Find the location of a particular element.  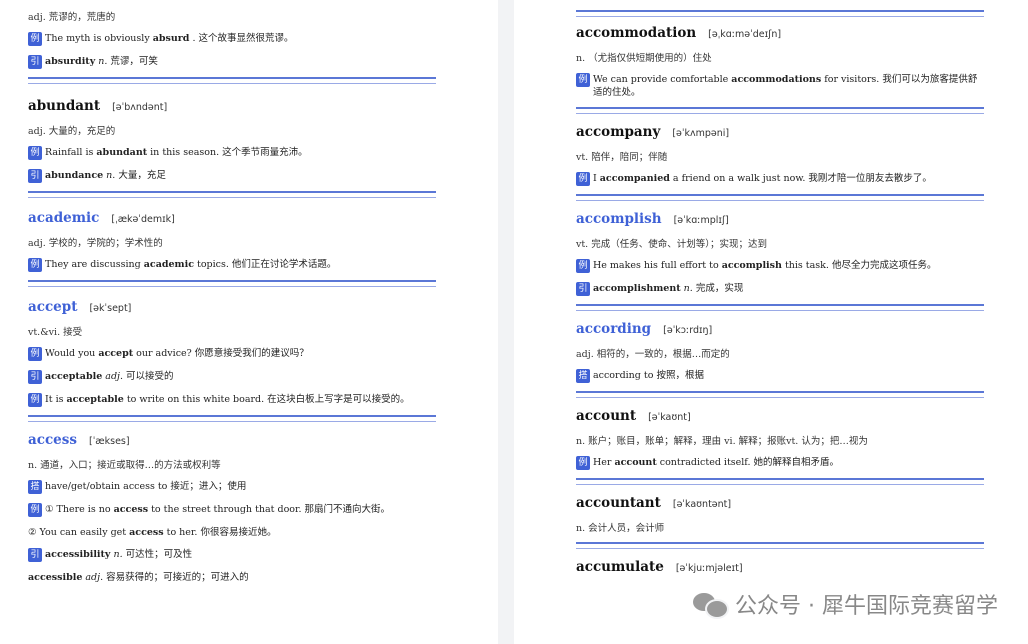

watermark: 公众号 · 犀牛国际竞赛留学 is located at coordinates (845, 604).